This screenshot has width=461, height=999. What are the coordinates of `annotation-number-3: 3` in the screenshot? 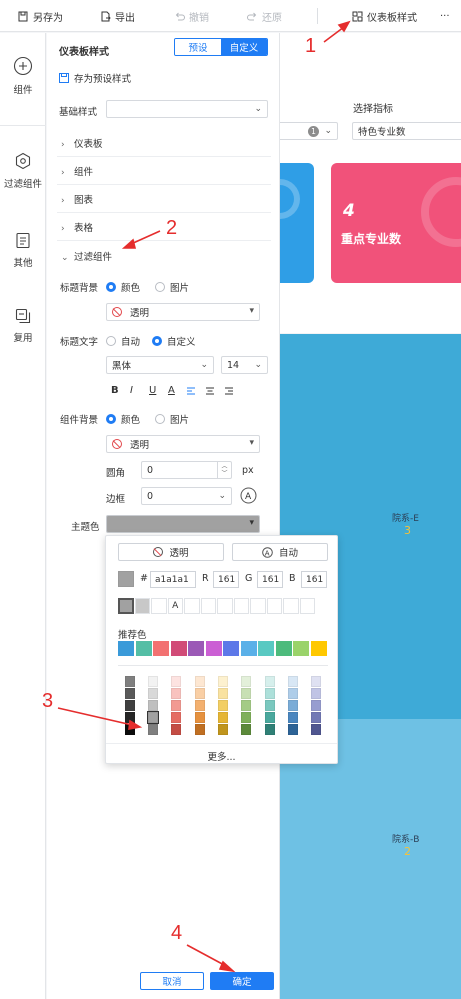 It's located at (48, 701).